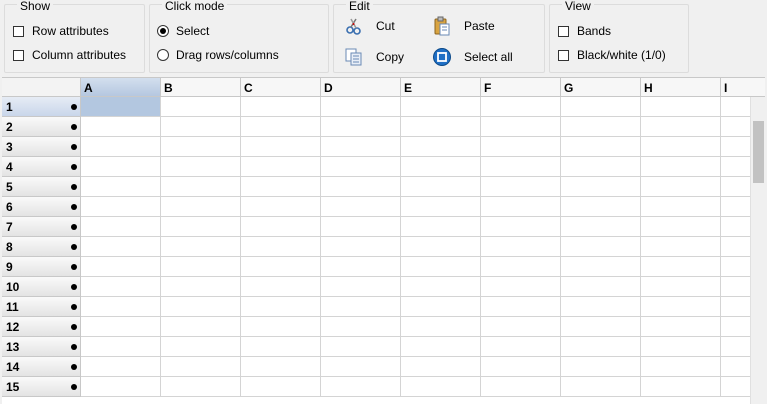 This screenshot has height=404, width=767. Describe the element at coordinates (521, 287) in the screenshot. I see `grid-cell-f10` at that location.